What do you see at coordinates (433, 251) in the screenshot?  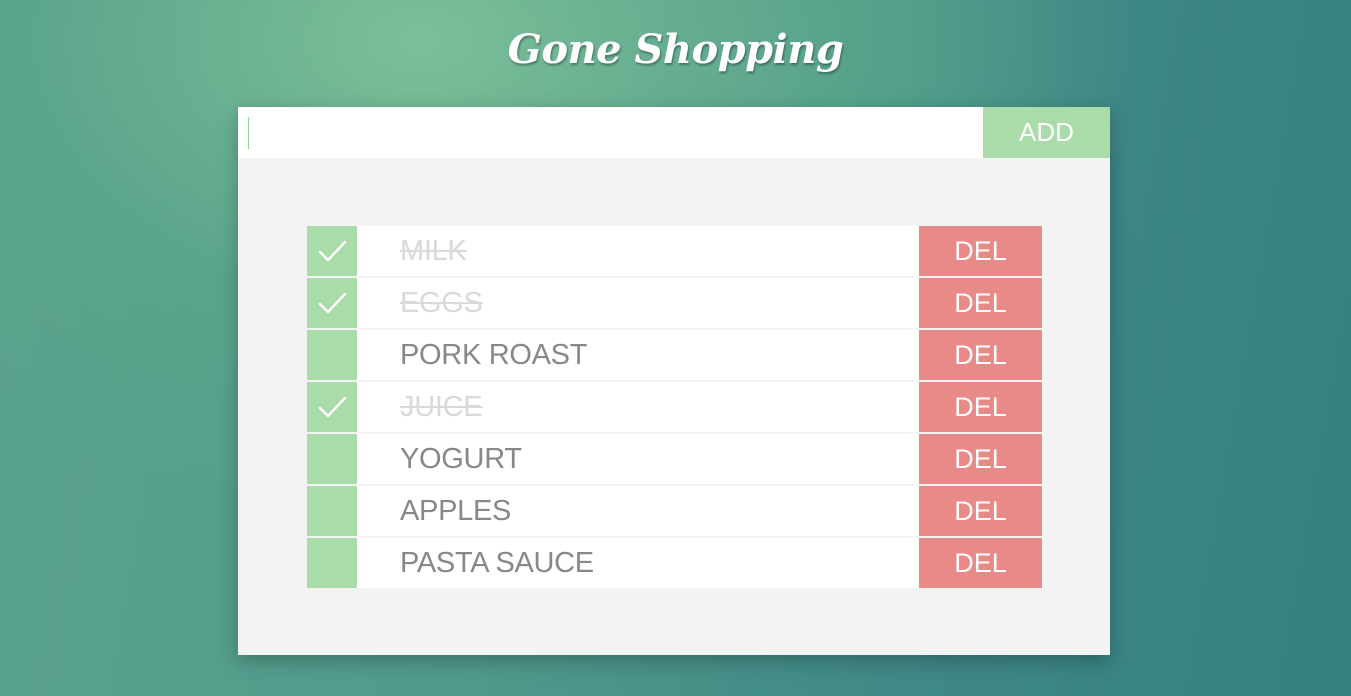 I see `item-label: MILK` at bounding box center [433, 251].